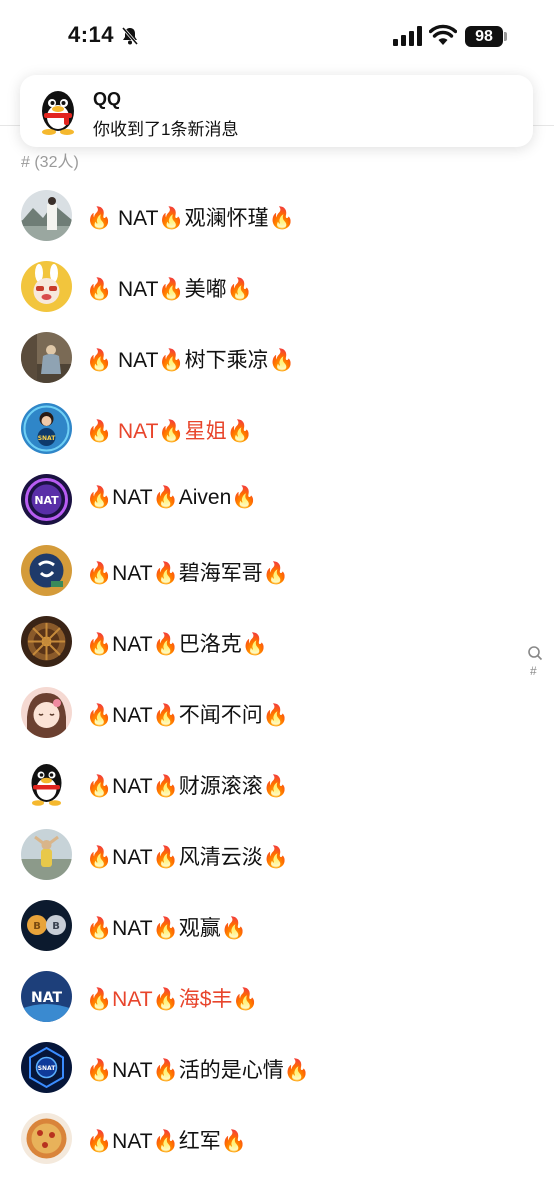 The height and width of the screenshot is (1200, 554). What do you see at coordinates (46, 925) in the screenshot?
I see `bitcoin-coins-avatar: B B` at bounding box center [46, 925].